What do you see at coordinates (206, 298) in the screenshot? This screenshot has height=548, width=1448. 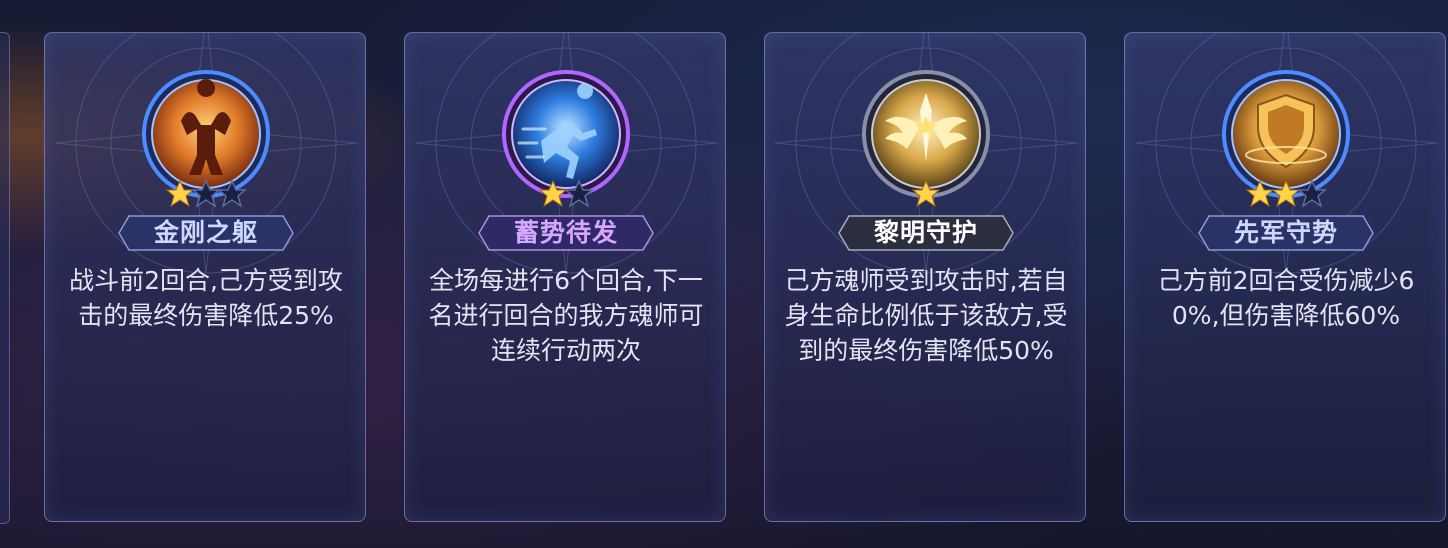 I see `talent-description: 战斗前2回合,己方受到攻击的最终伤害降低25%` at bounding box center [206, 298].